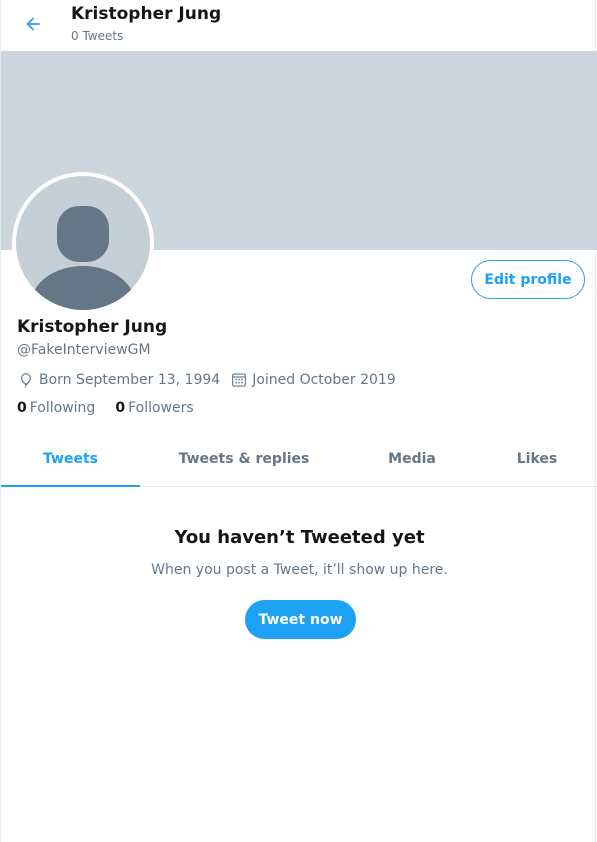  What do you see at coordinates (161, 408) in the screenshot?
I see `followers-label: Followers` at bounding box center [161, 408].